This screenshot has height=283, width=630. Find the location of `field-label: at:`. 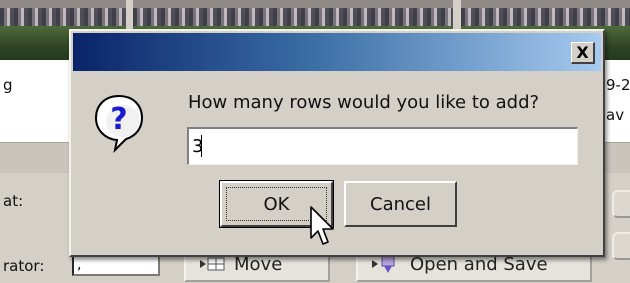

field-label: at: is located at coordinates (13, 201).